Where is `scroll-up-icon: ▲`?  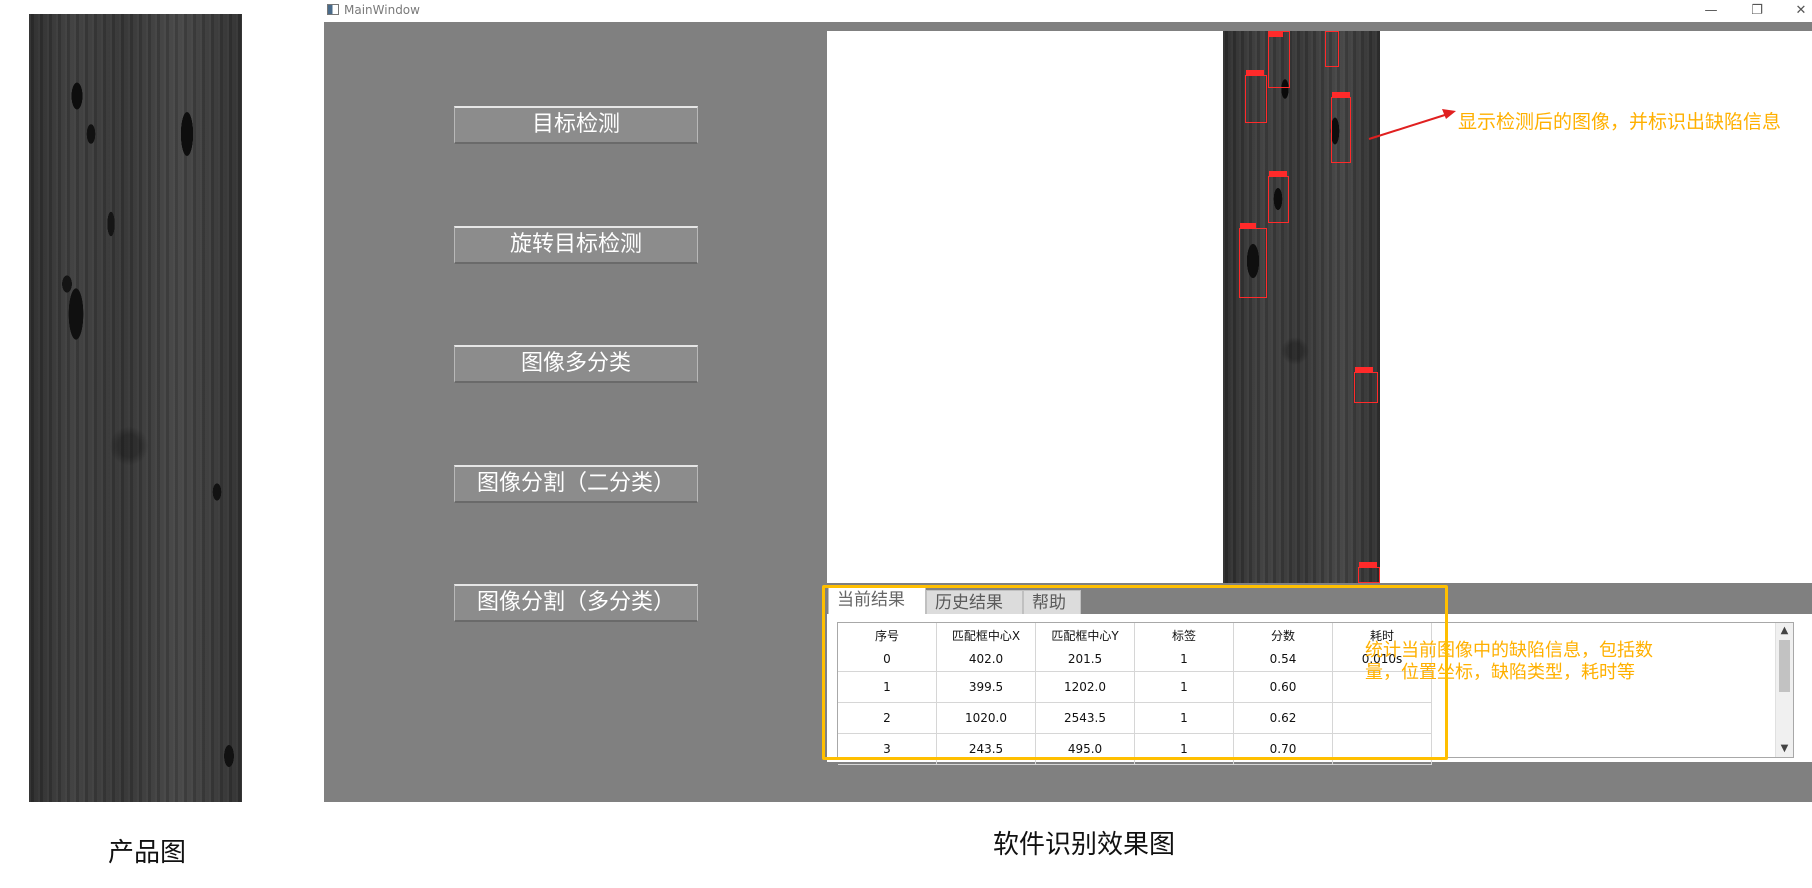
scroll-up-icon: ▲ is located at coordinates (1784, 631).